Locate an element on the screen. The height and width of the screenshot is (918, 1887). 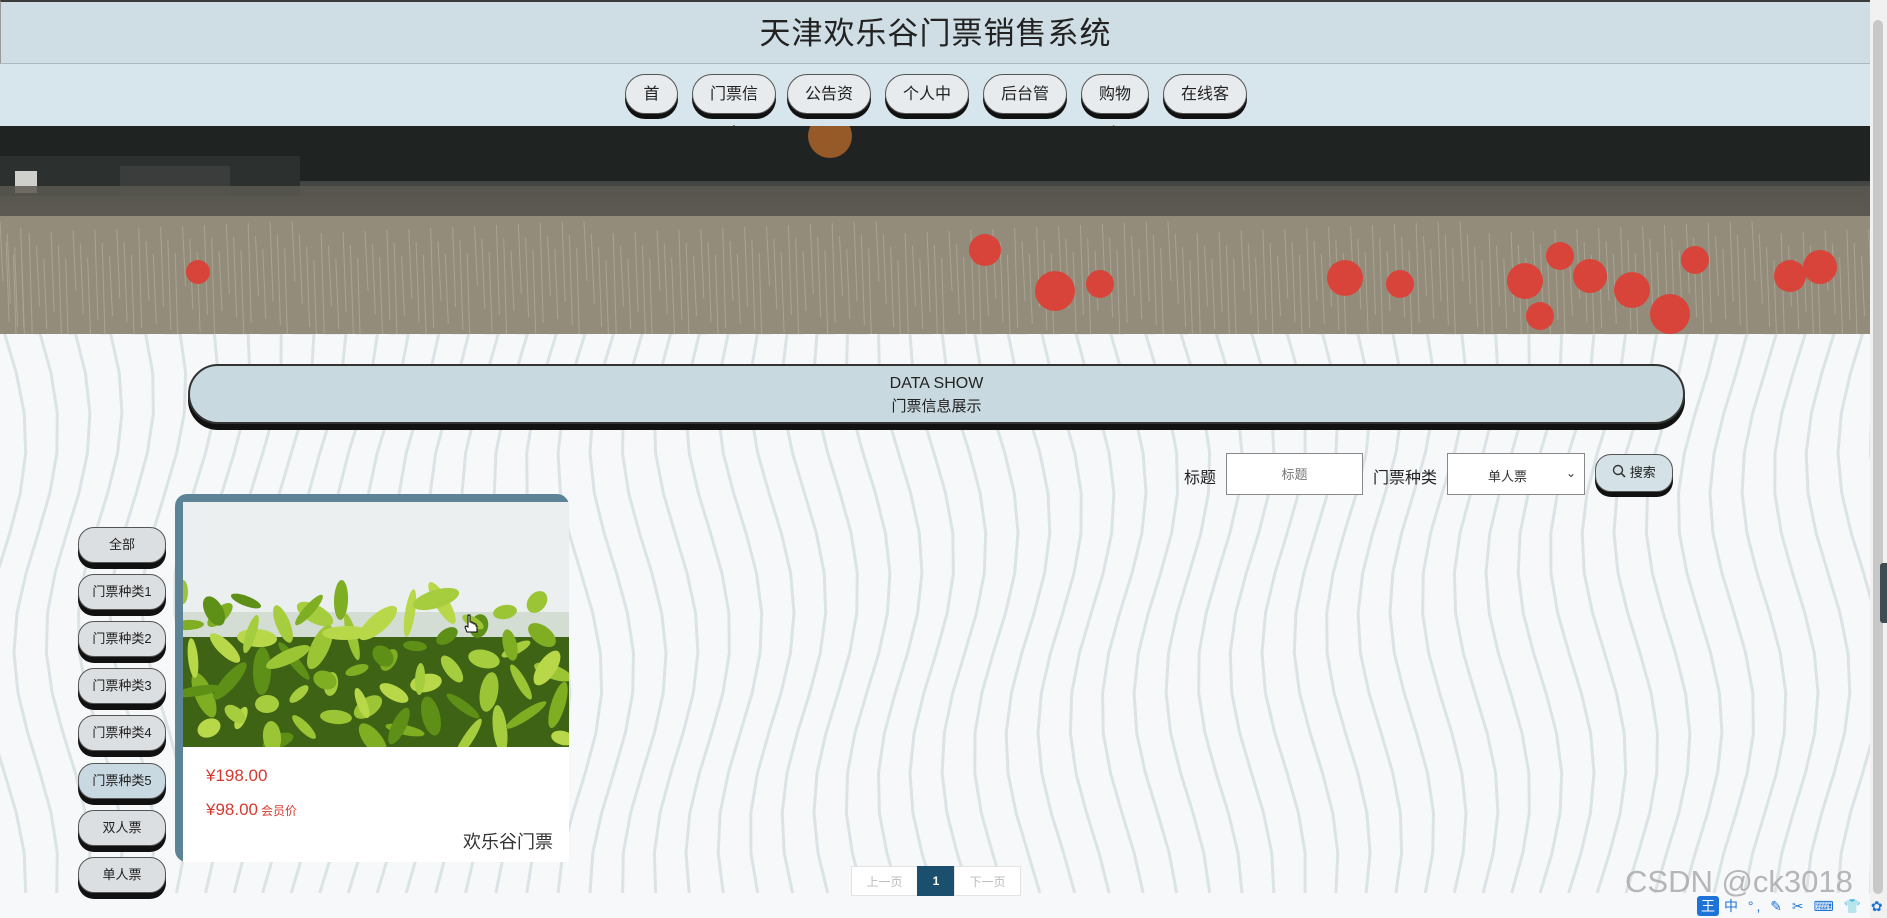
main-nav: 首页 门票信息 公告资讯 个人中心 后台管理 购物车 在线客服 is located at coordinates (935, 103).